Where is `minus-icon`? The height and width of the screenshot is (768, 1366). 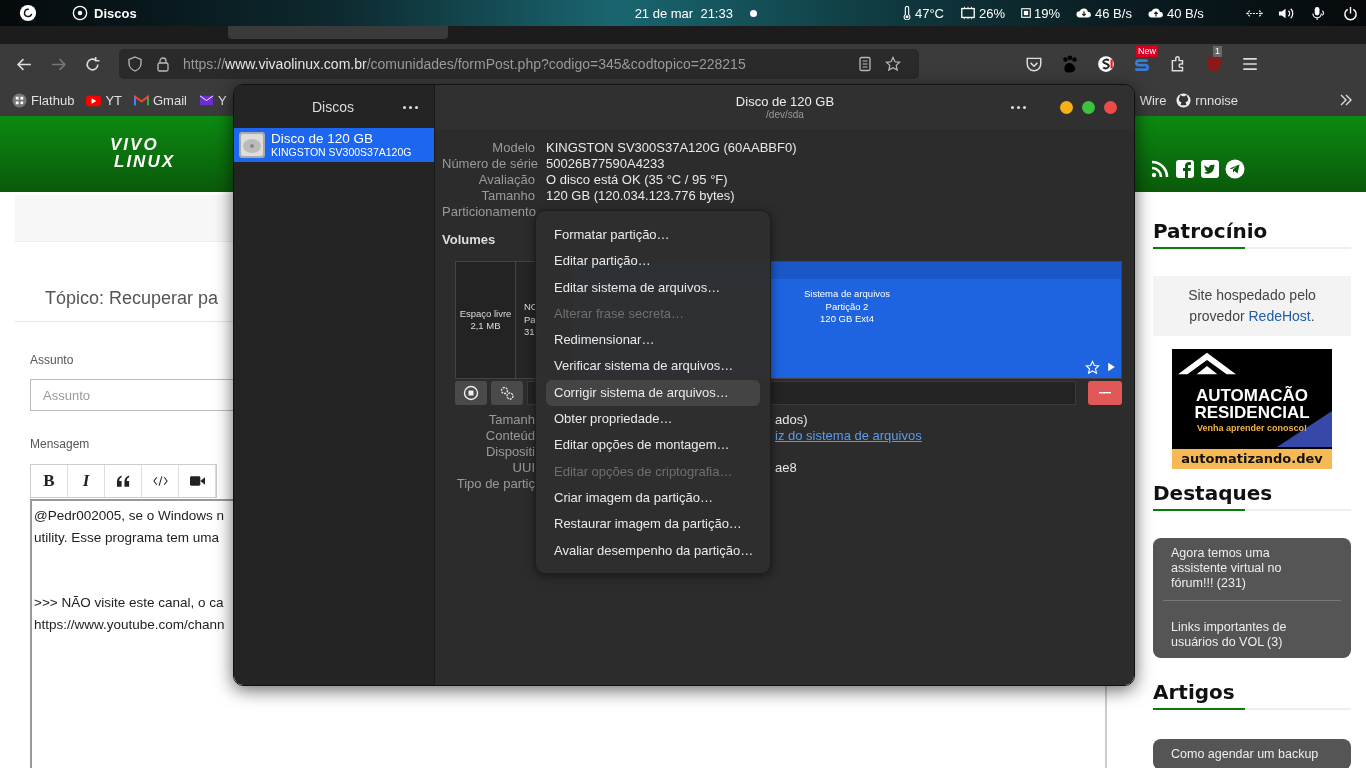 minus-icon is located at coordinates (1105, 393).